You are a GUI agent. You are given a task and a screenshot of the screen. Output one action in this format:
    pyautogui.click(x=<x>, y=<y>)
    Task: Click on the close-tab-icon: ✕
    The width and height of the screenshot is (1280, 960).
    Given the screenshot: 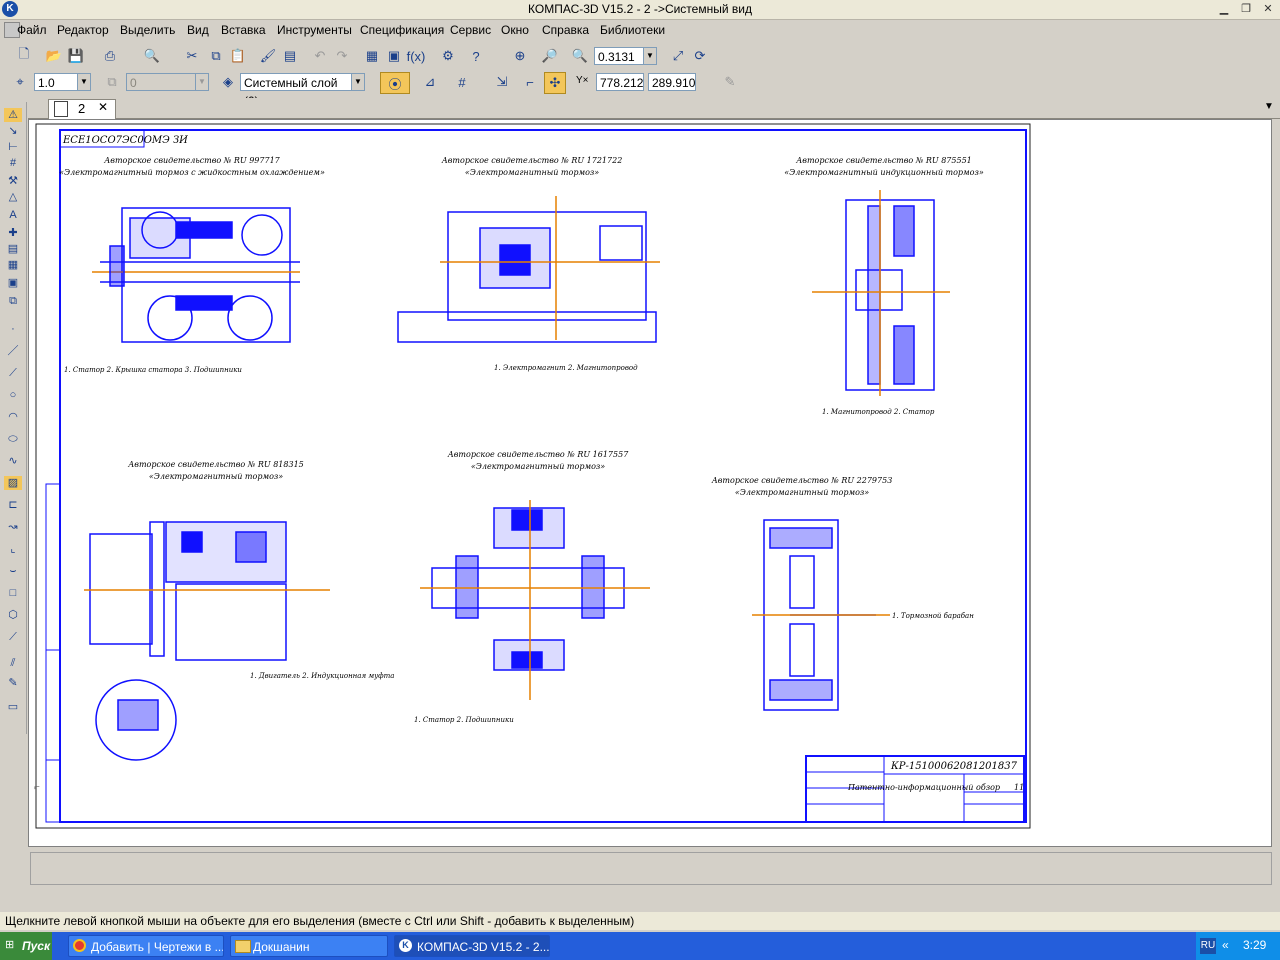 What is the action you would take?
    pyautogui.click(x=103, y=107)
    